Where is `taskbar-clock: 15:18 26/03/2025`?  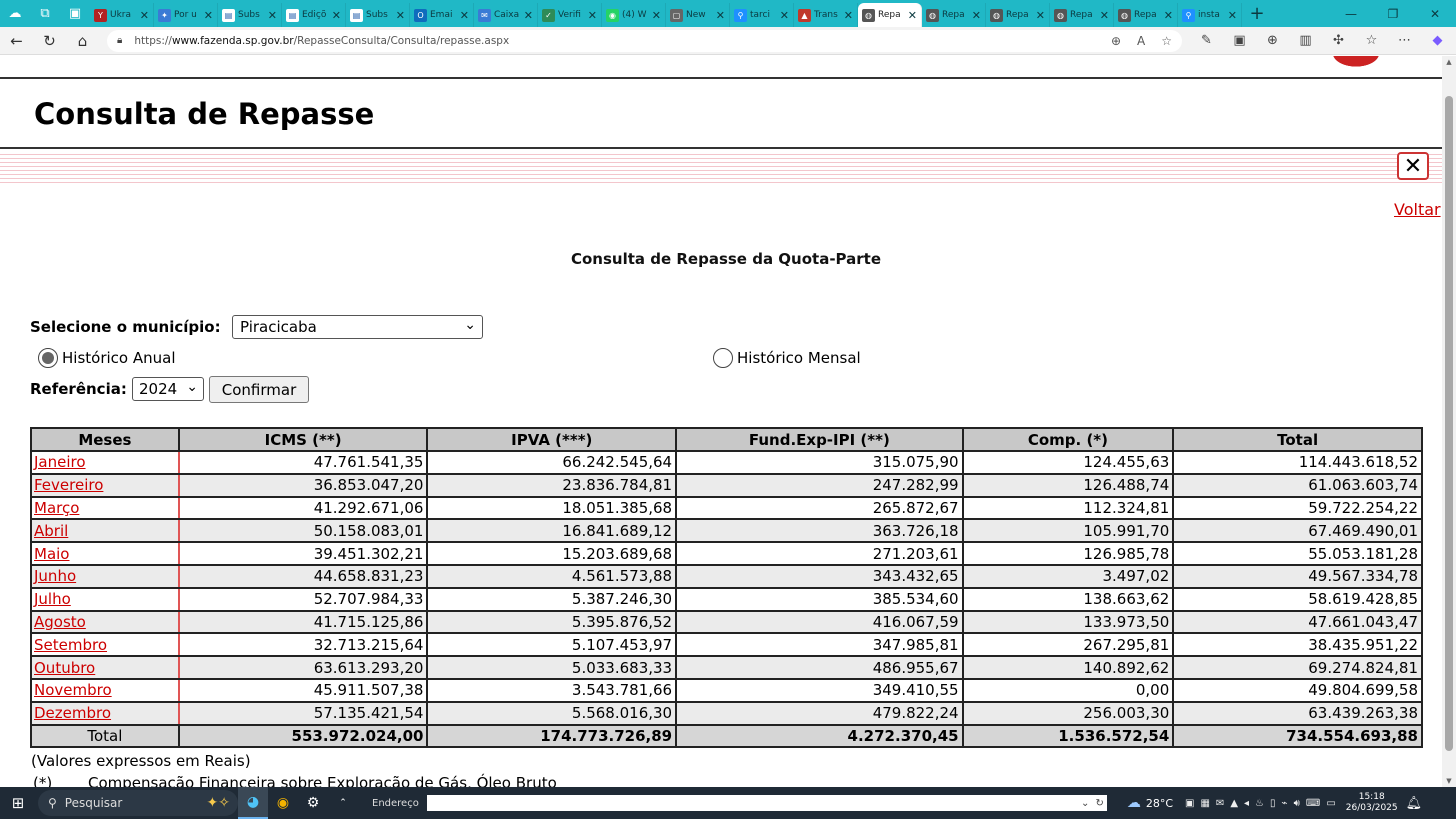
taskbar-clock: 15:18 26/03/2025 is located at coordinates (1372, 803).